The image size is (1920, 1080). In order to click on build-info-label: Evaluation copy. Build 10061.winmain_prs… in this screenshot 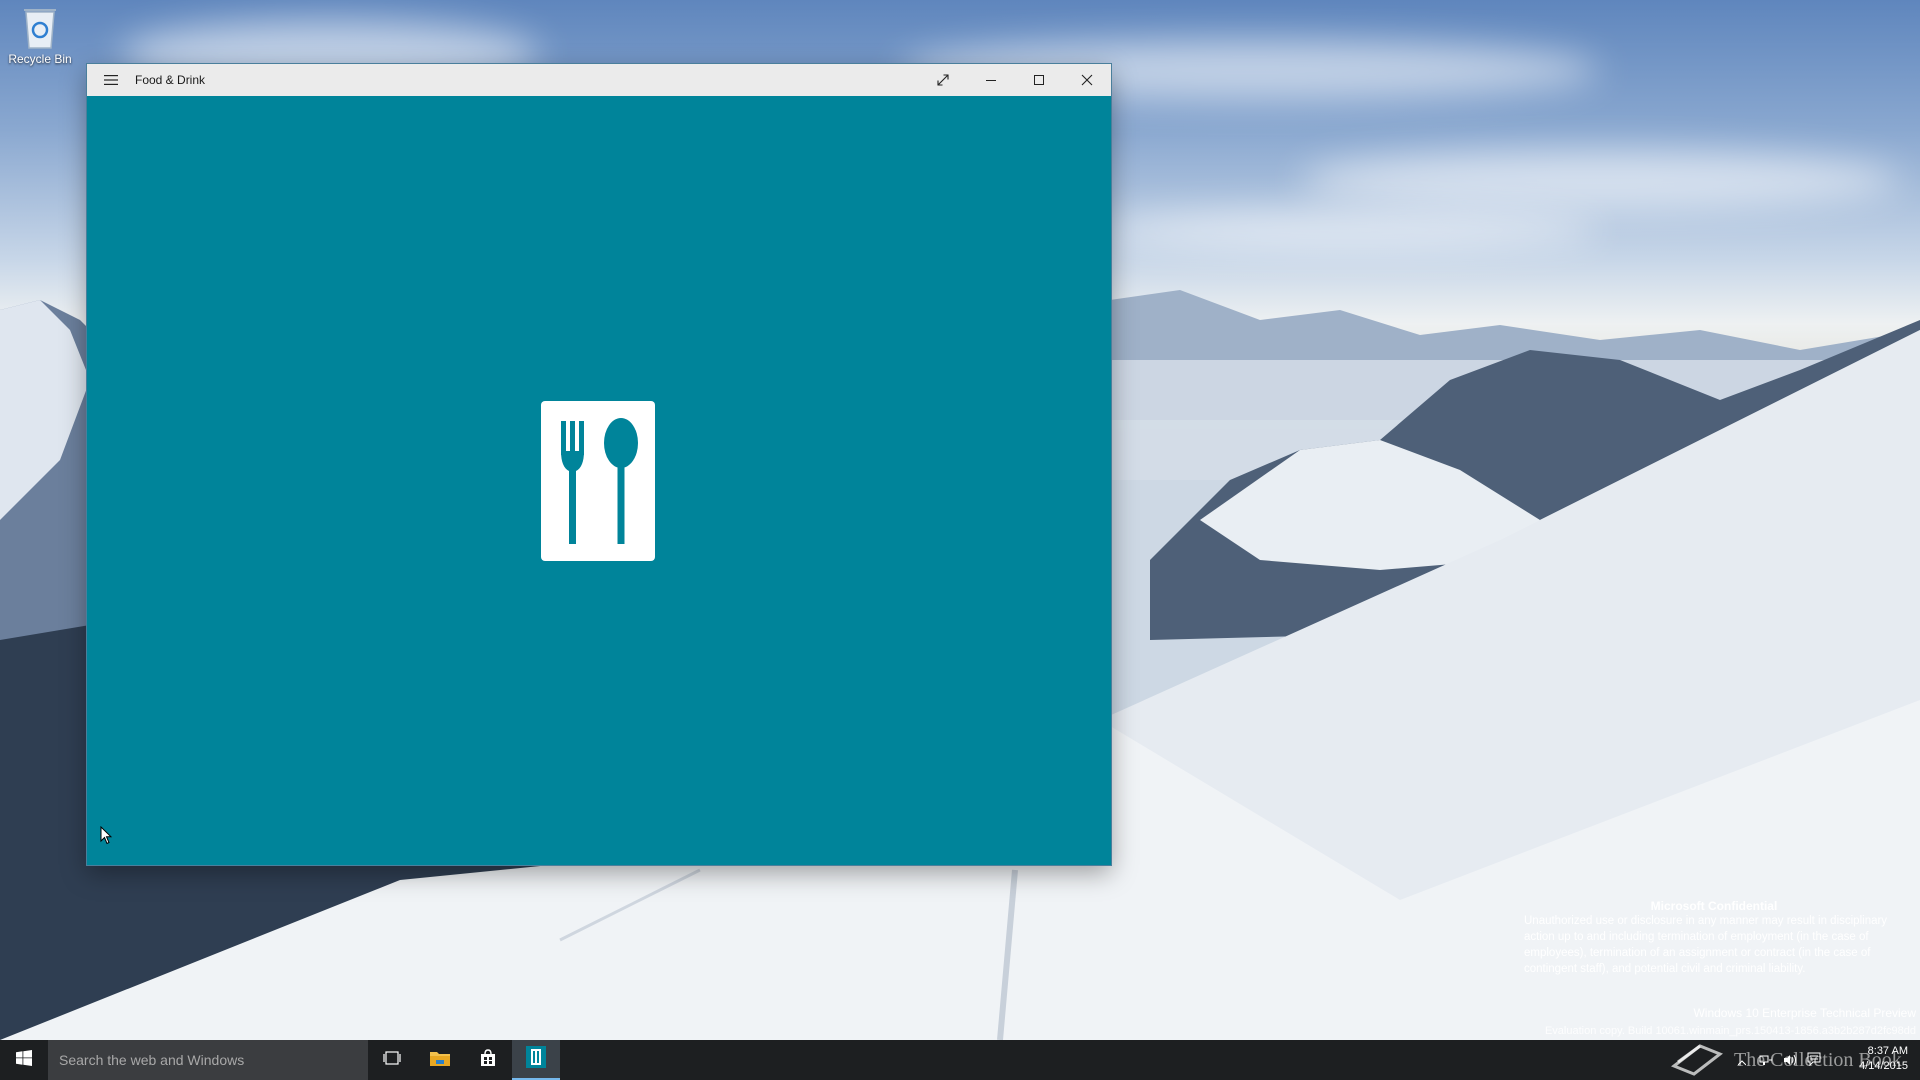, I will do `click(1730, 1031)`.